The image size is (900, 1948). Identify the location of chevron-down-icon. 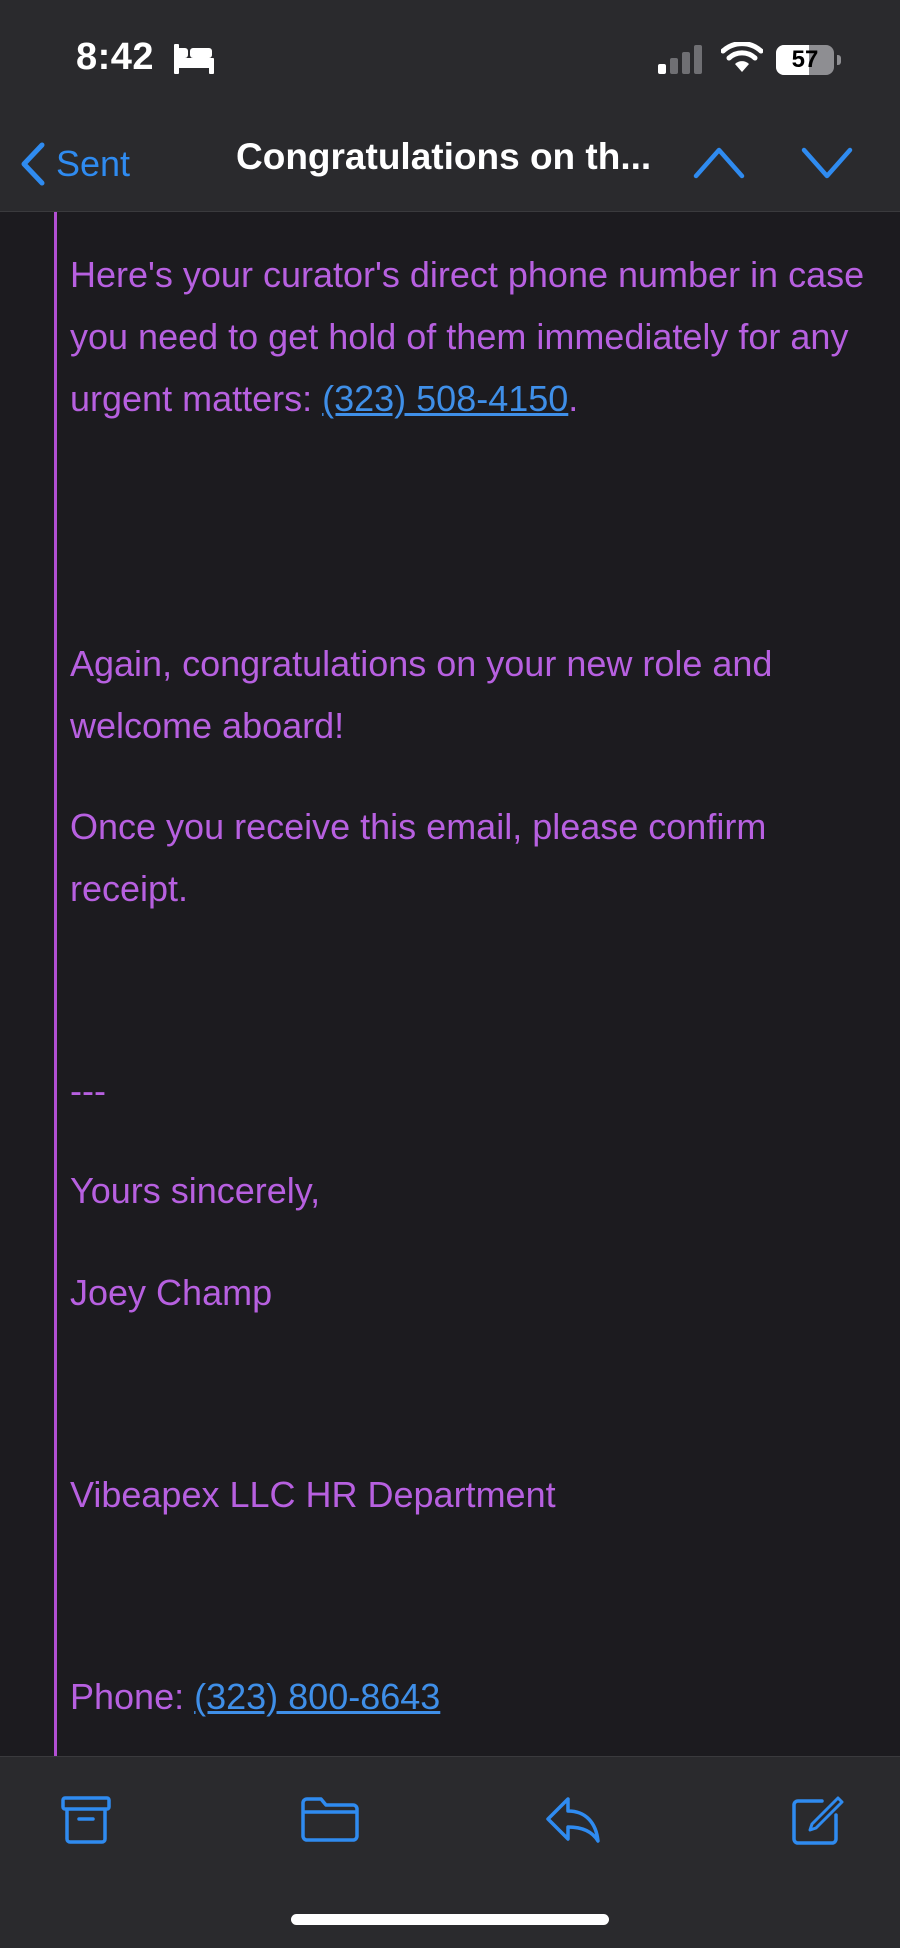
(827, 162).